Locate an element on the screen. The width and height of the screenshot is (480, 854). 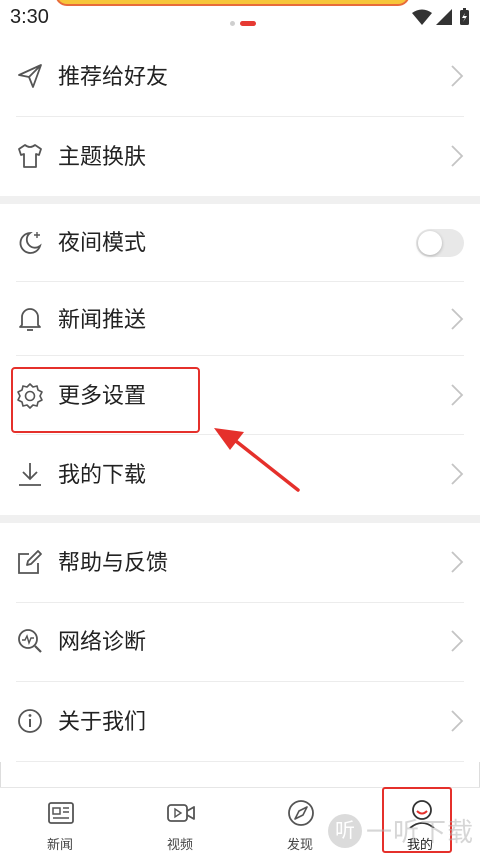
annotation-highlight-box is located at coordinates (105, 400).